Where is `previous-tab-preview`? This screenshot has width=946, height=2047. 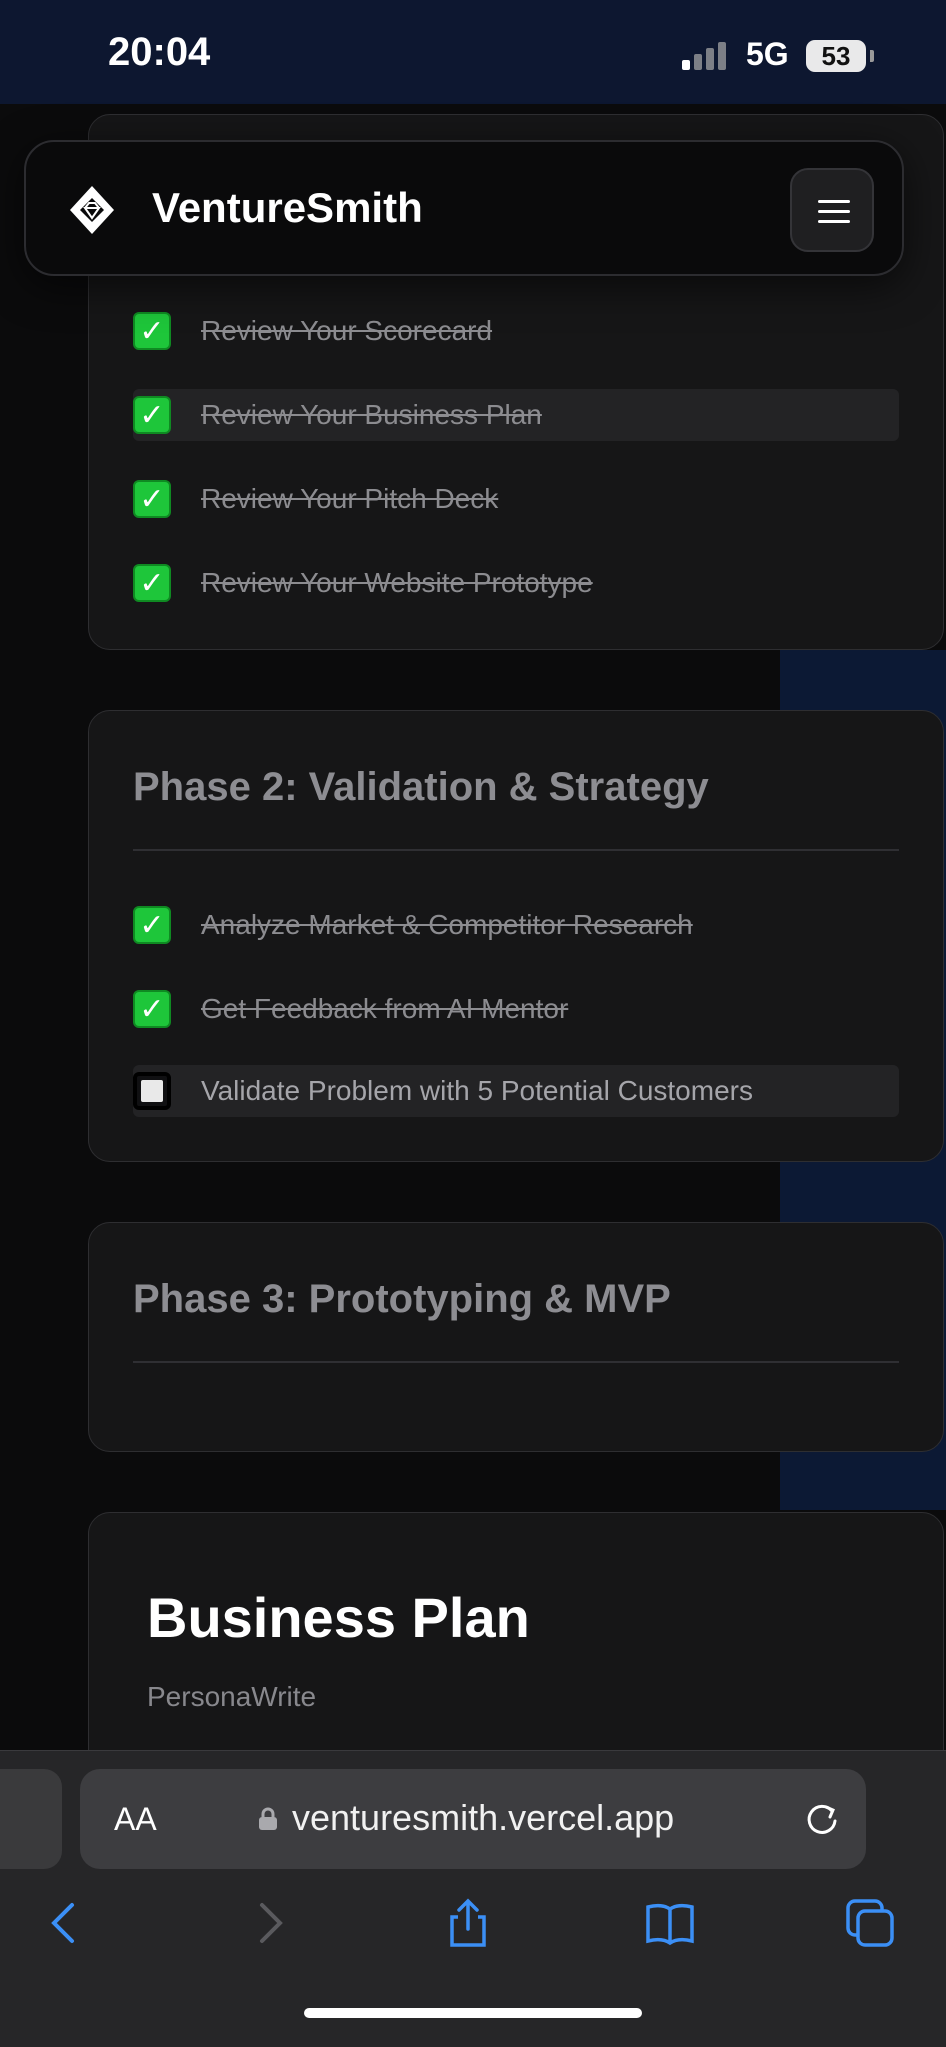
previous-tab-preview is located at coordinates (31, 1819).